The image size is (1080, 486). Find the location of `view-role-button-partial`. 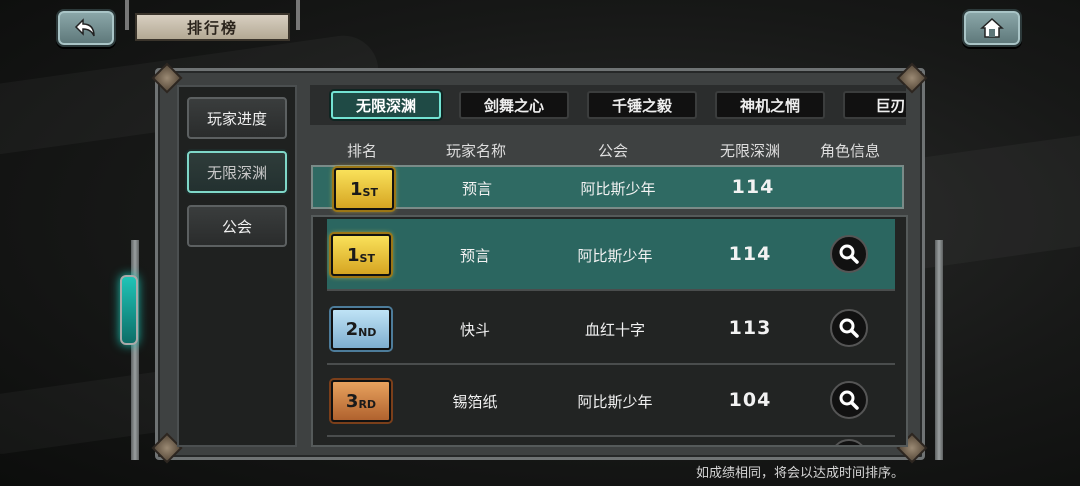

view-role-button-partial is located at coordinates (849, 442).